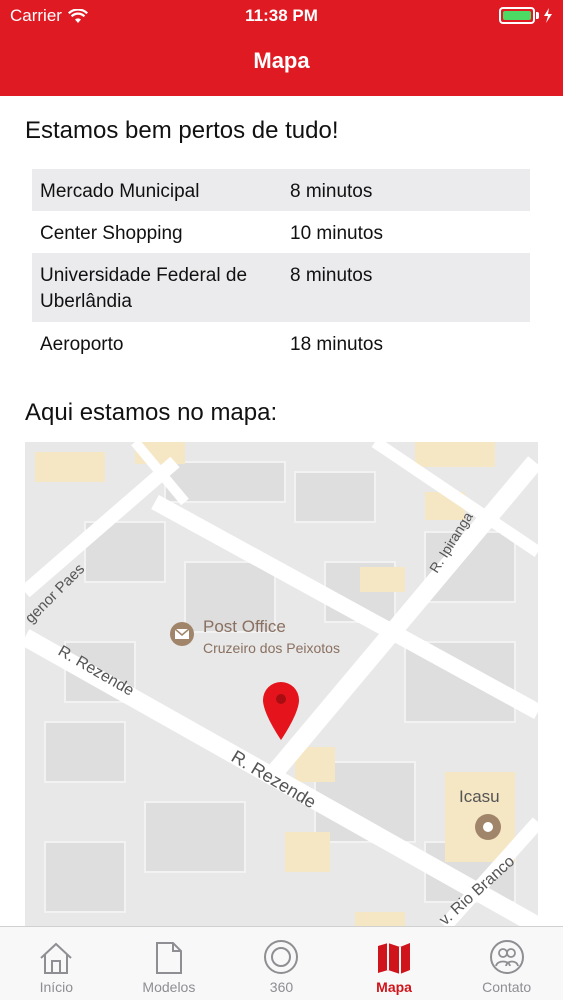 The height and width of the screenshot is (1000, 563). Describe the element at coordinates (244, 626) in the screenshot. I see `post-office-label: Post Office` at that location.